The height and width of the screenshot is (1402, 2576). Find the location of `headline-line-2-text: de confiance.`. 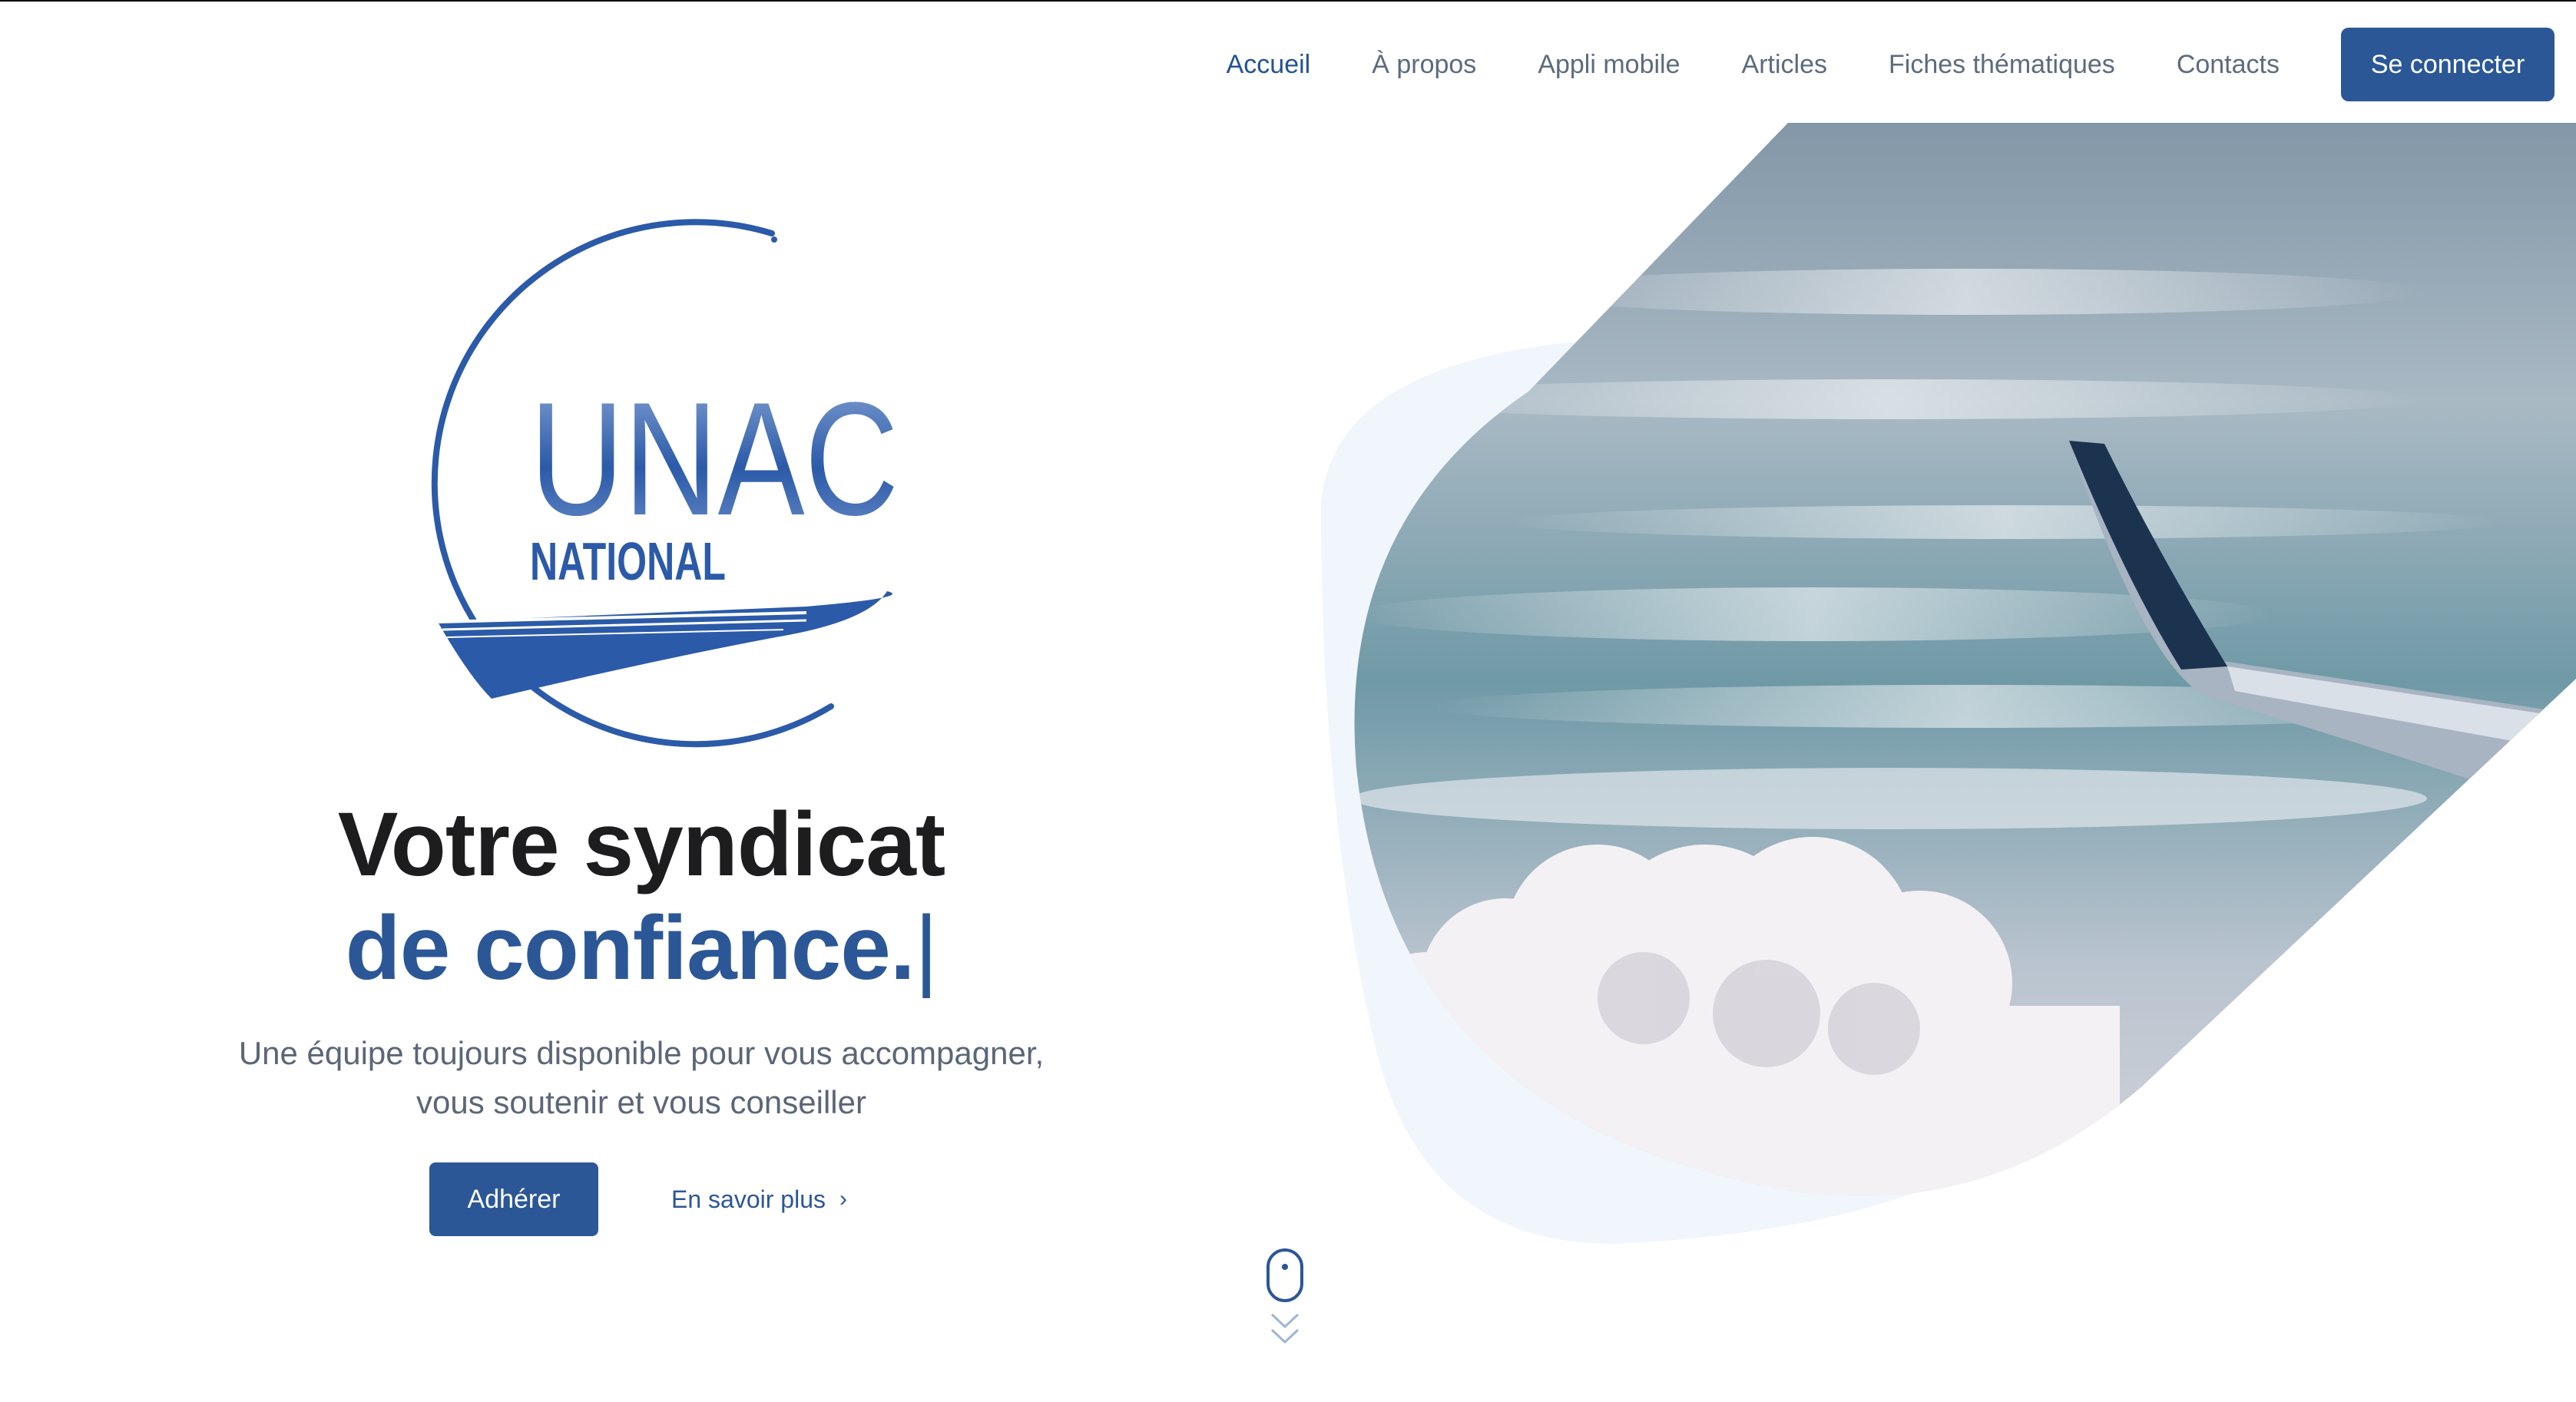

headline-line-2-text: de confiance. is located at coordinates (630, 949).